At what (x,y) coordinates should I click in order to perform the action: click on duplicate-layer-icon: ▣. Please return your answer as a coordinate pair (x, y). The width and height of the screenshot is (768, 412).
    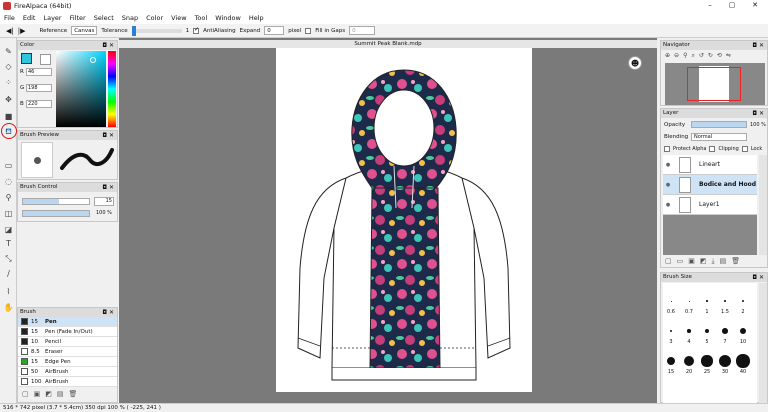
    Looking at the image, I should click on (694, 261).